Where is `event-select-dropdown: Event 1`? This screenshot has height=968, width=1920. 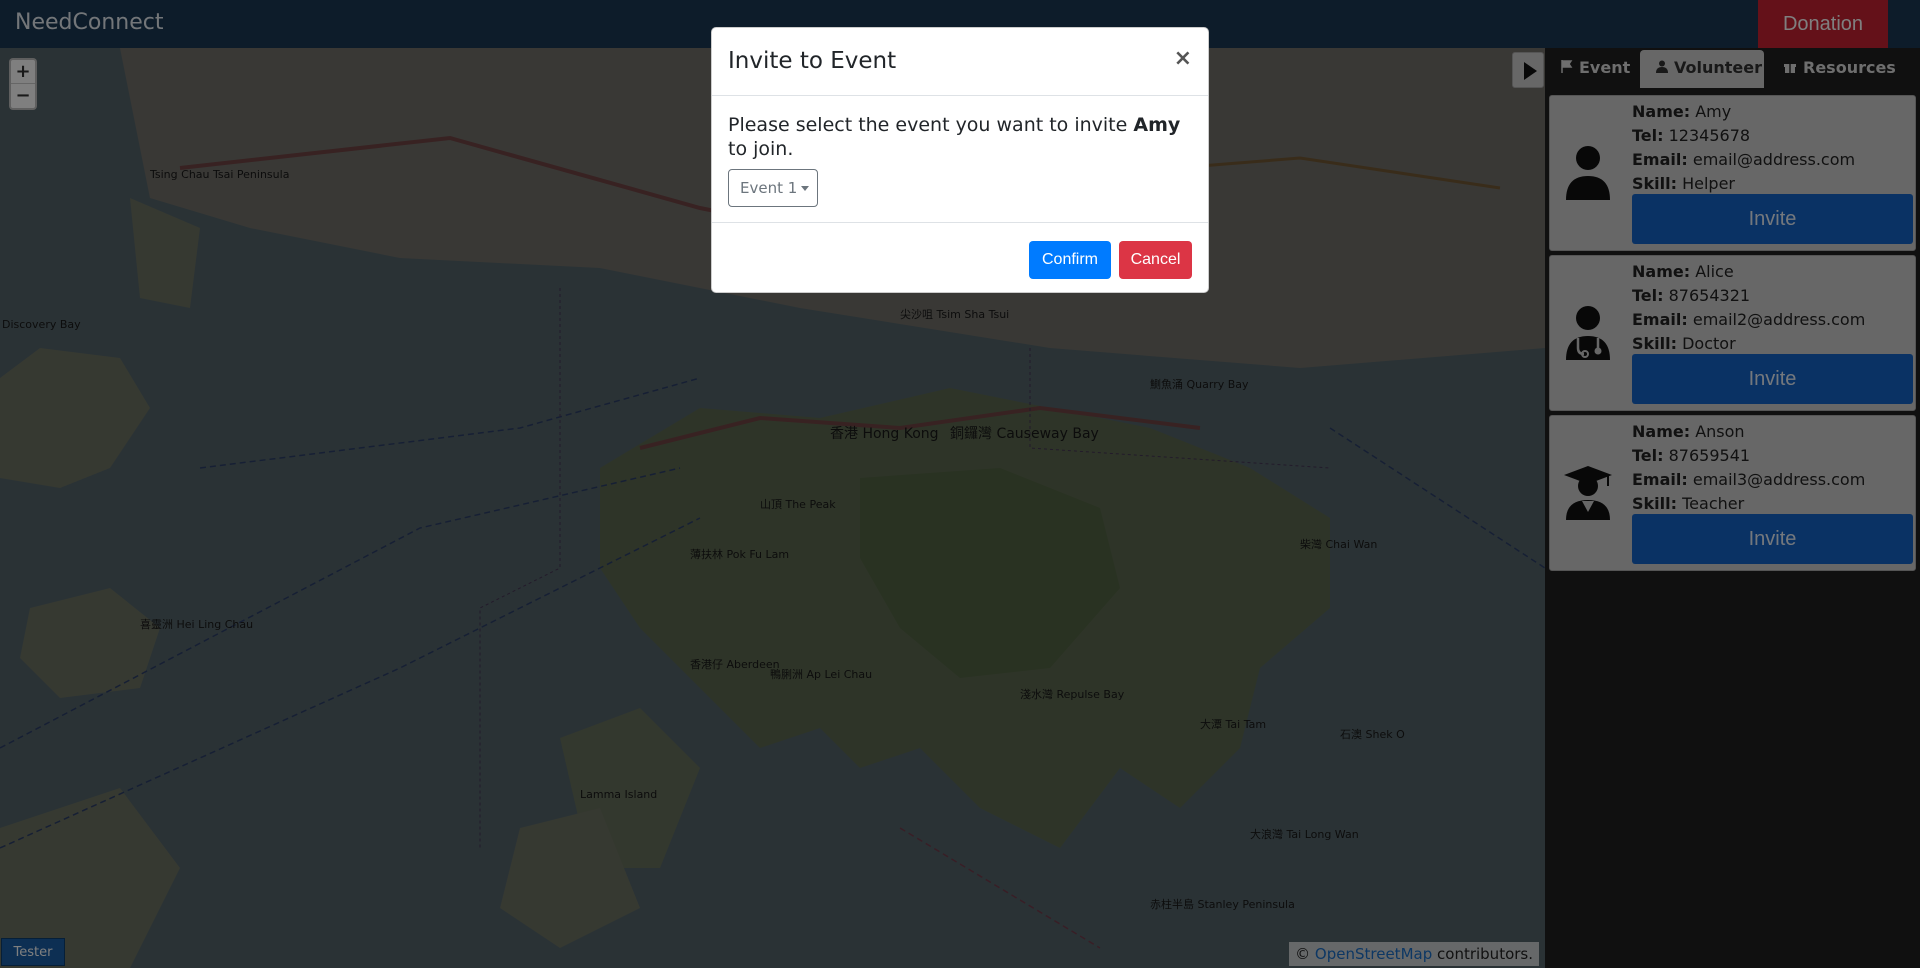 event-select-dropdown: Event 1 is located at coordinates (773, 188).